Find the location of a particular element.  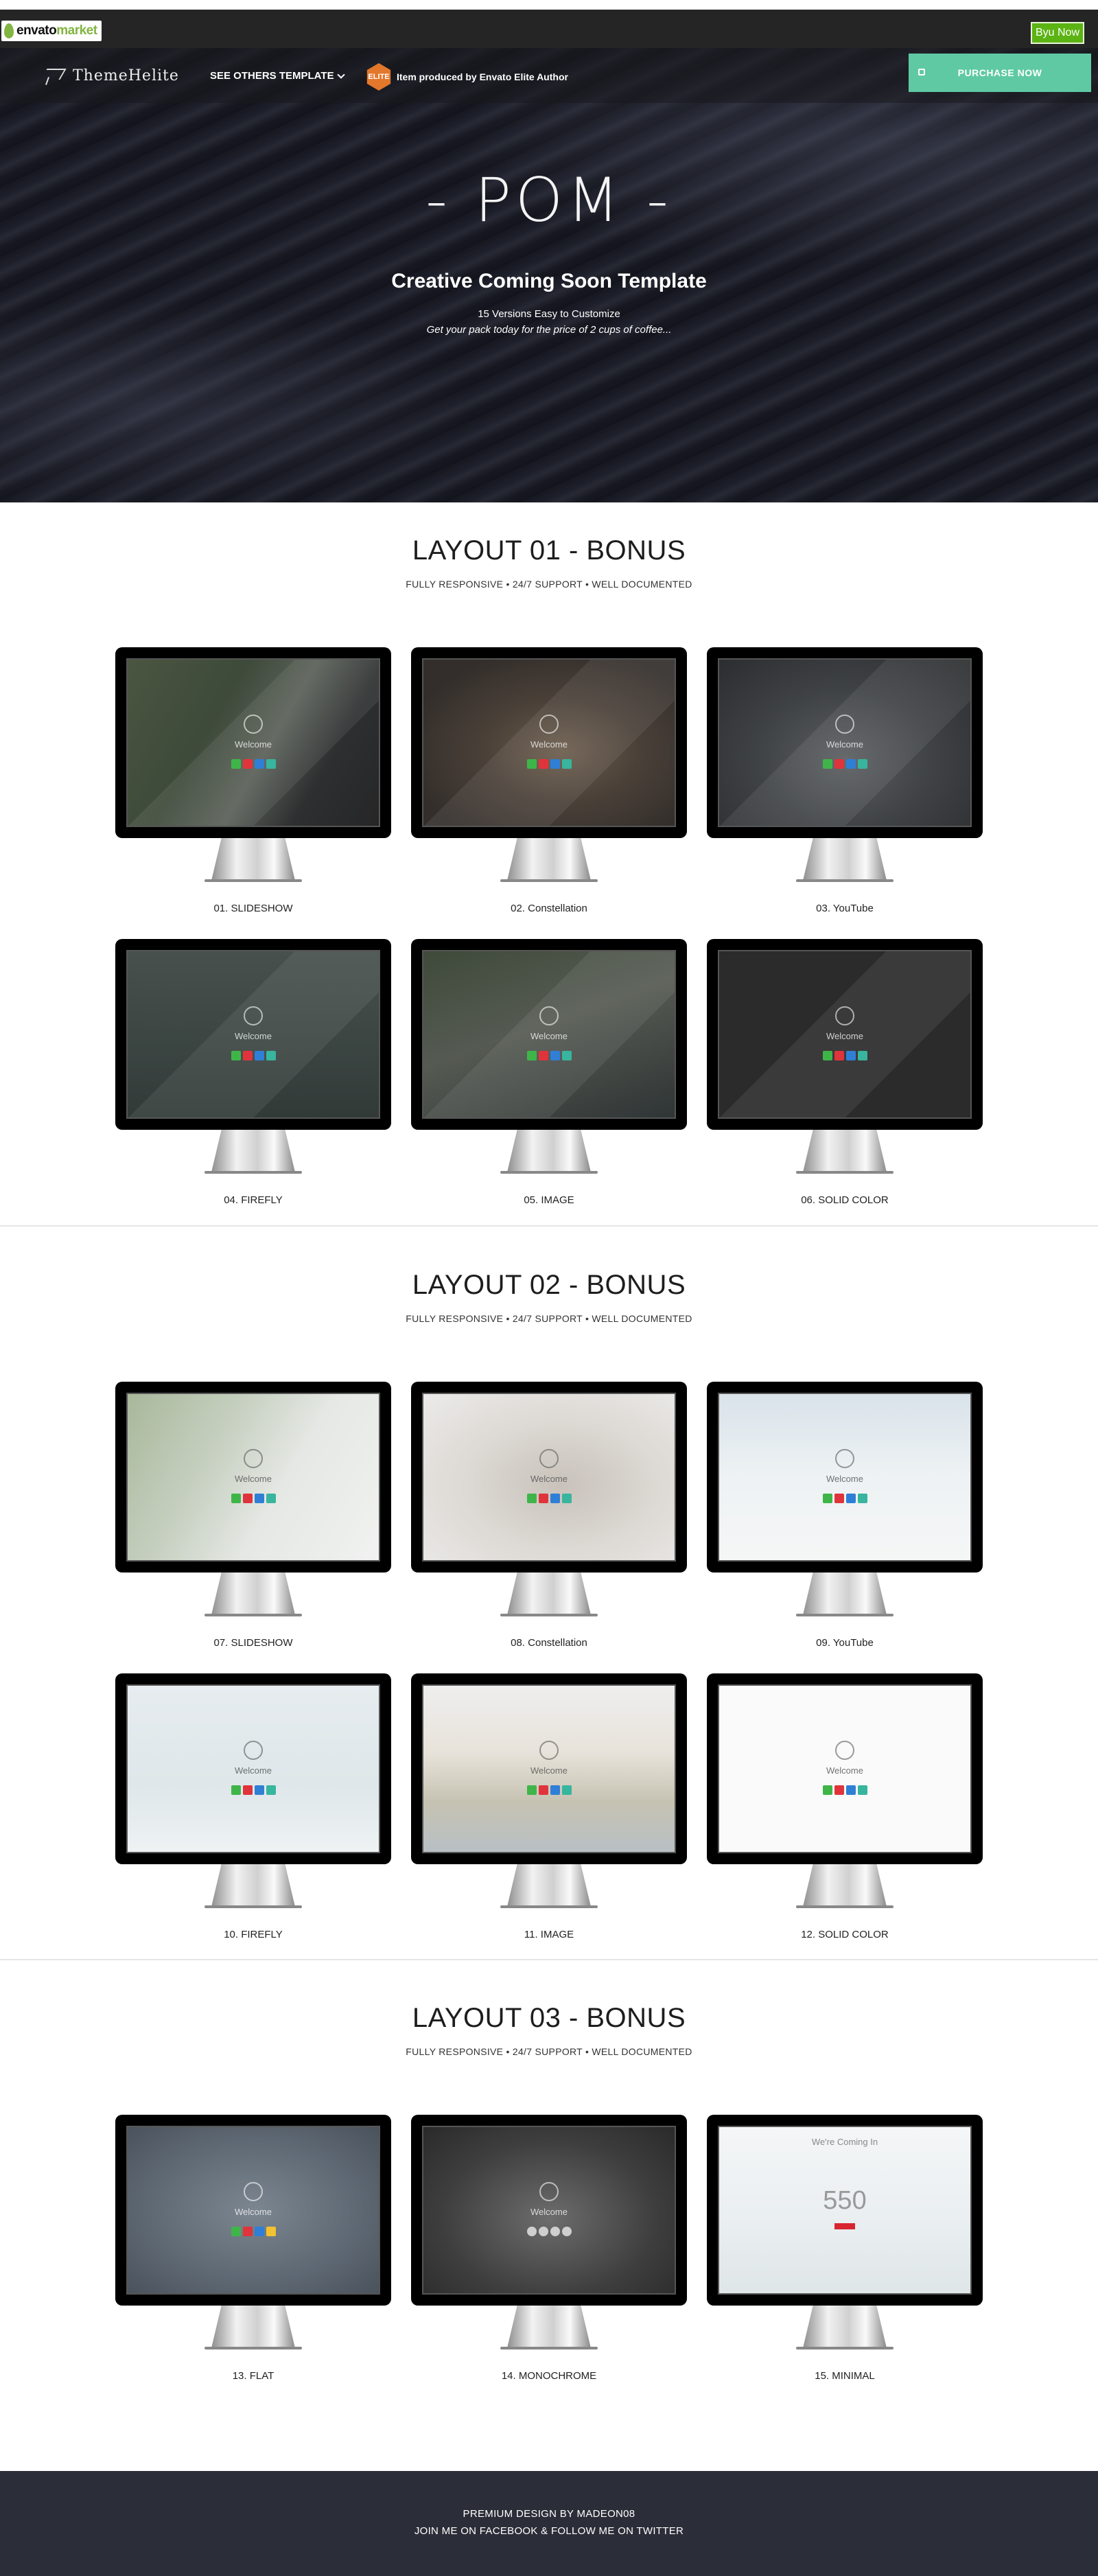

envato-brand-word: envato is located at coordinates (36, 30).